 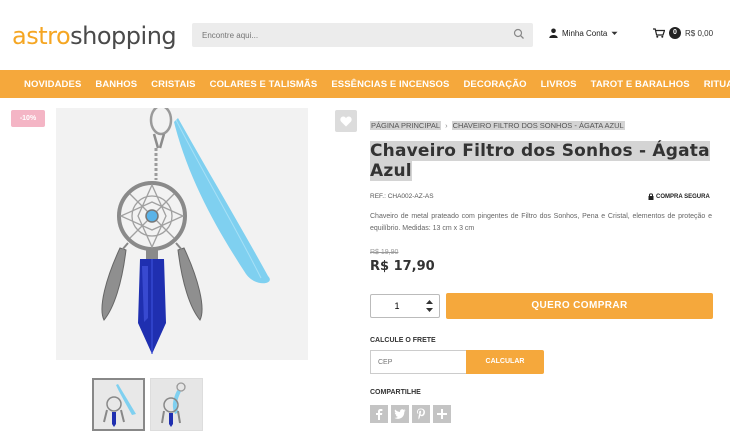 I want to click on secure-label: COMPRA SEGURA, so click(x=683, y=196).